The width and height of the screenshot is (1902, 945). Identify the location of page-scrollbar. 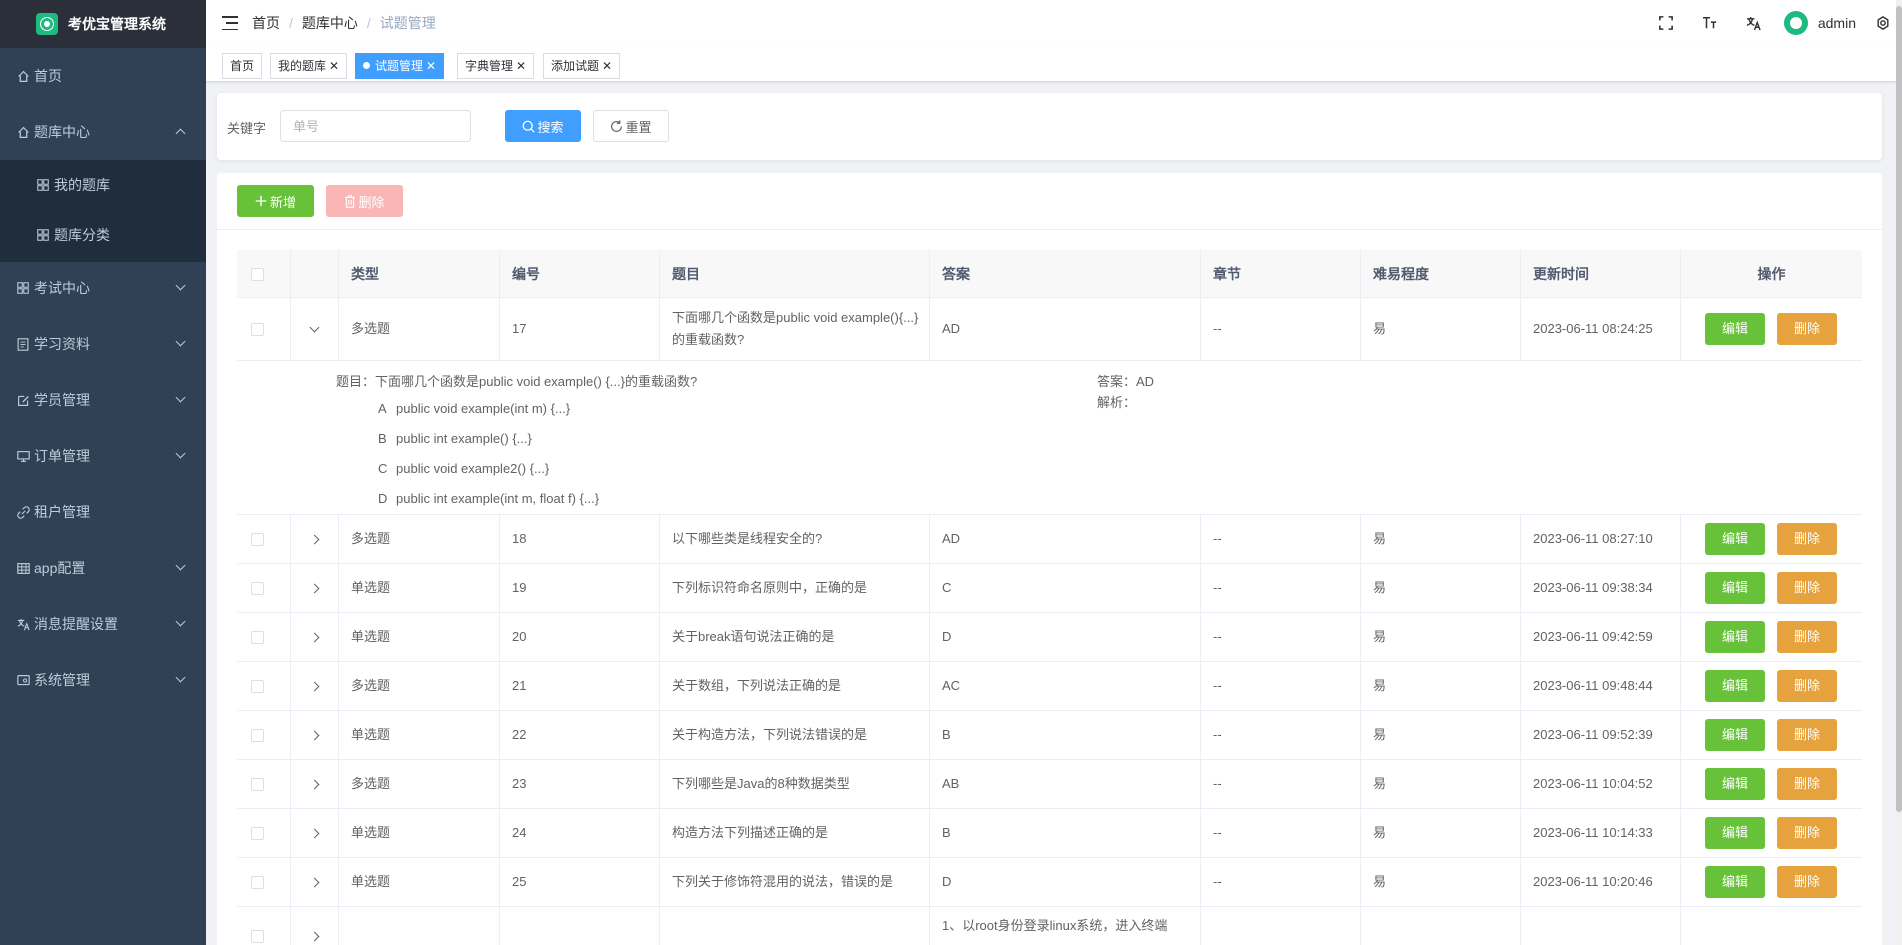
(1899, 472).